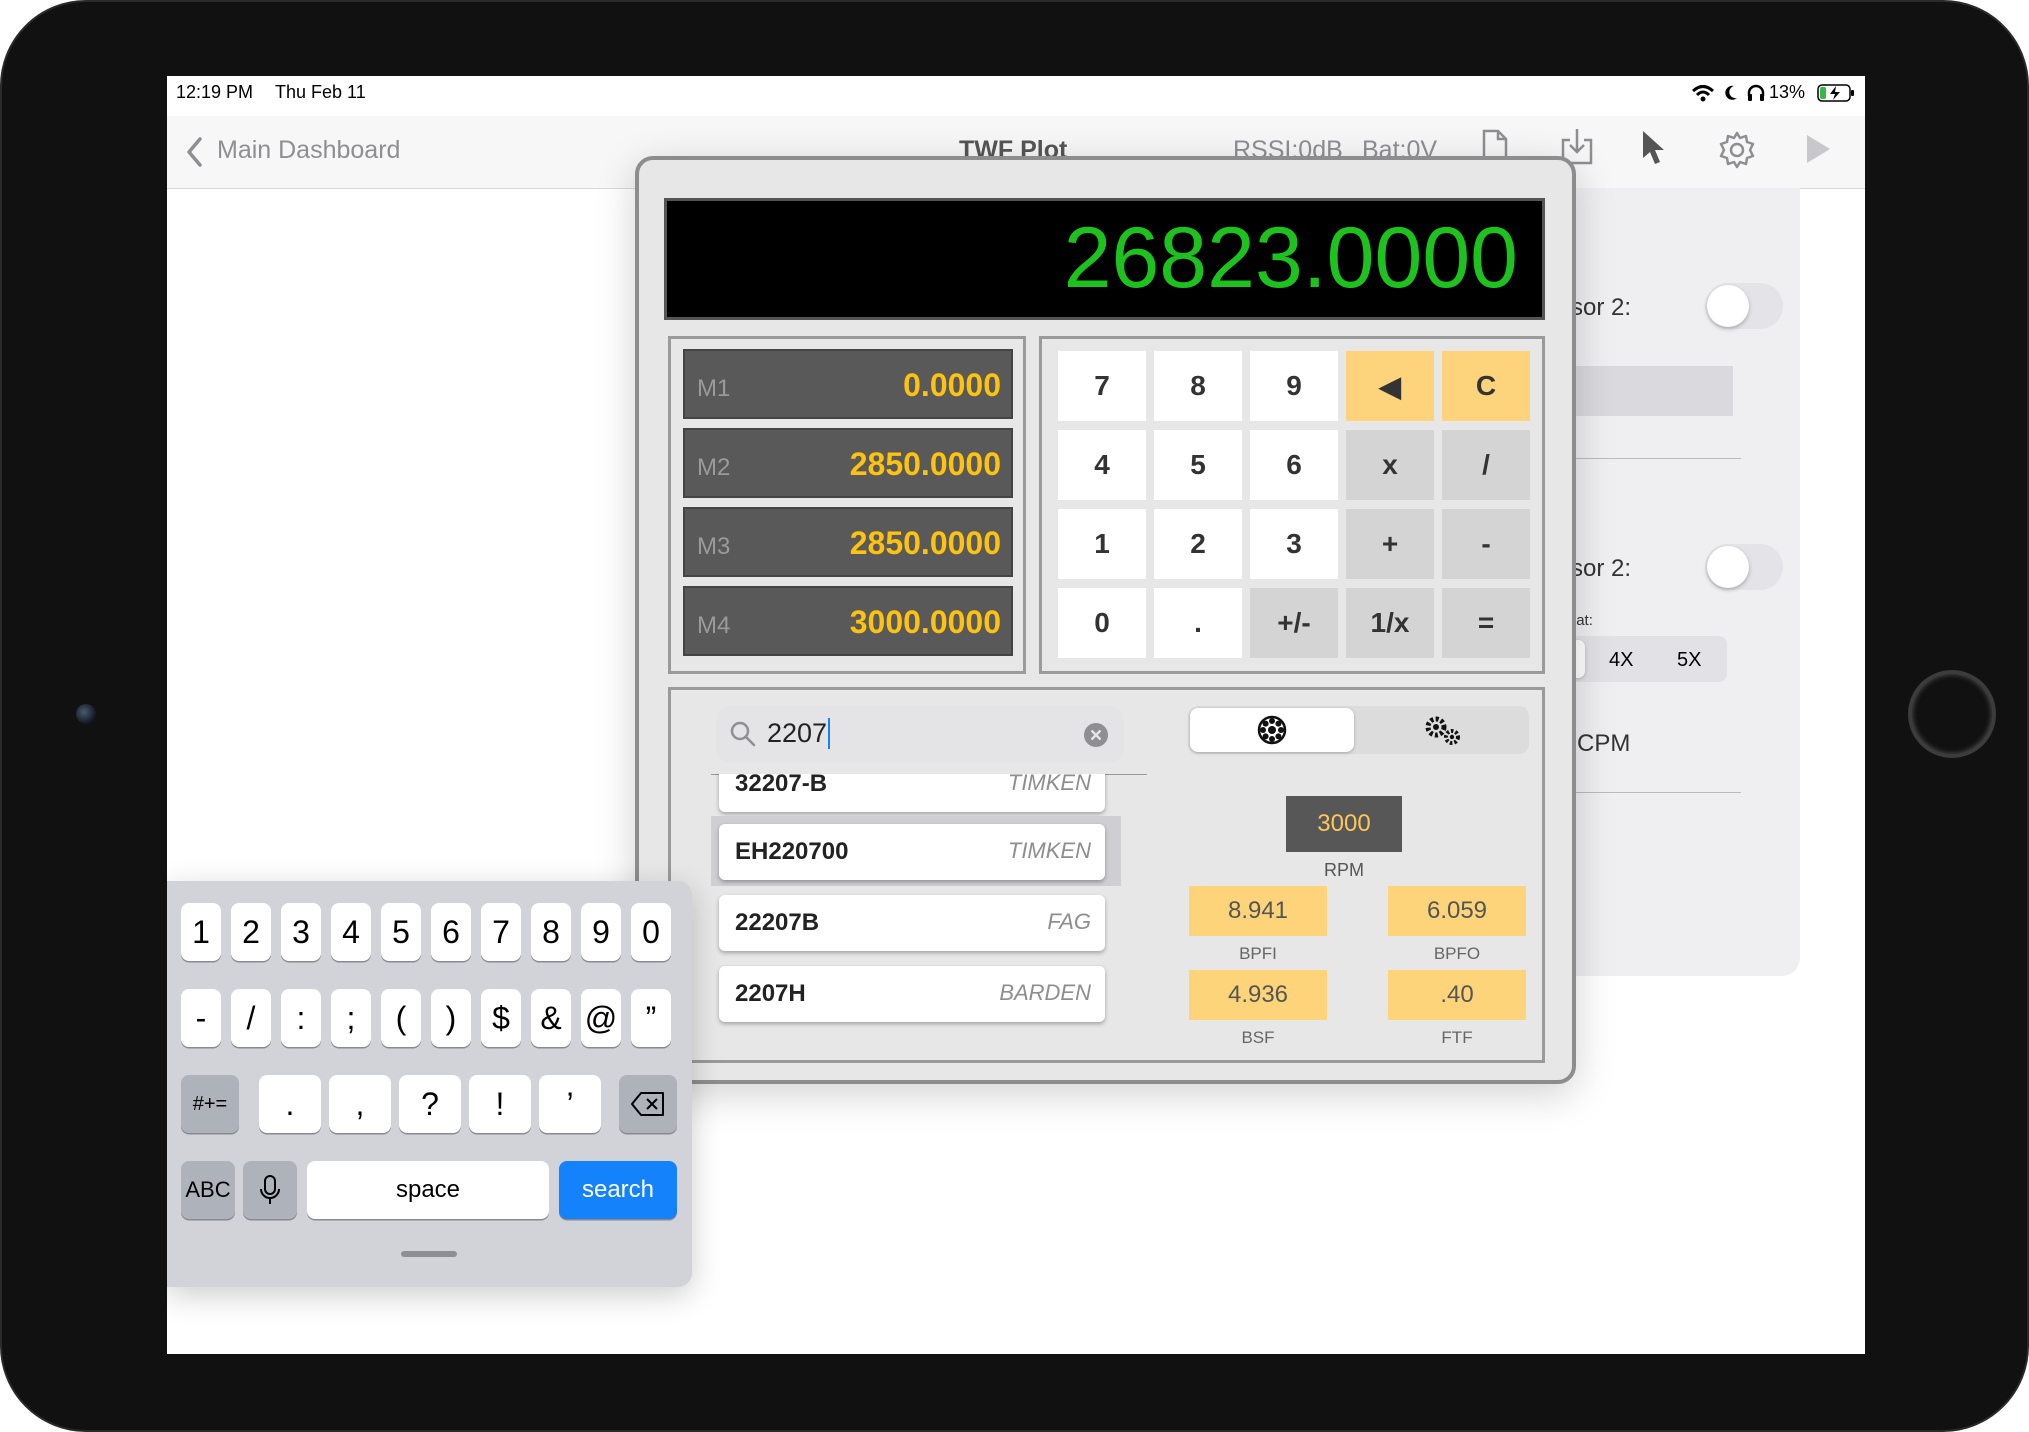 The width and height of the screenshot is (2029, 1432). What do you see at coordinates (451, 932) in the screenshot?
I see `keyboard-key: 6` at bounding box center [451, 932].